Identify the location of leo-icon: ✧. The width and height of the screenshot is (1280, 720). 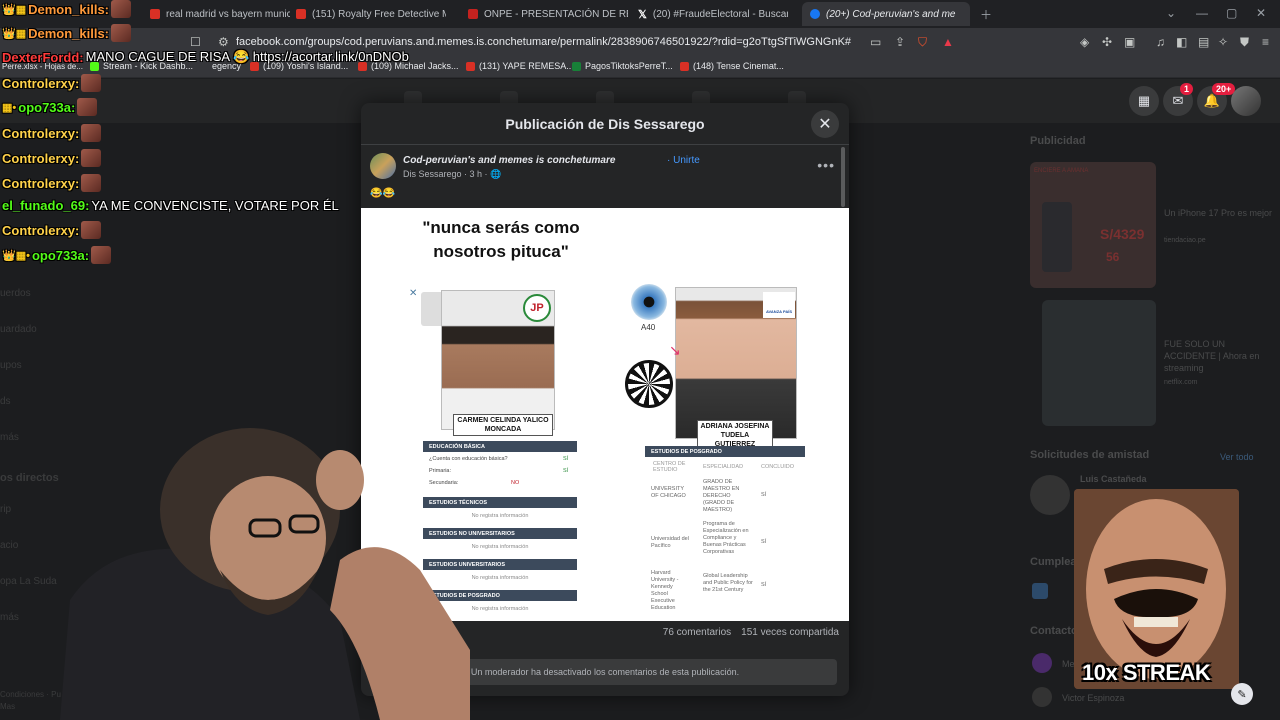
(1223, 42).